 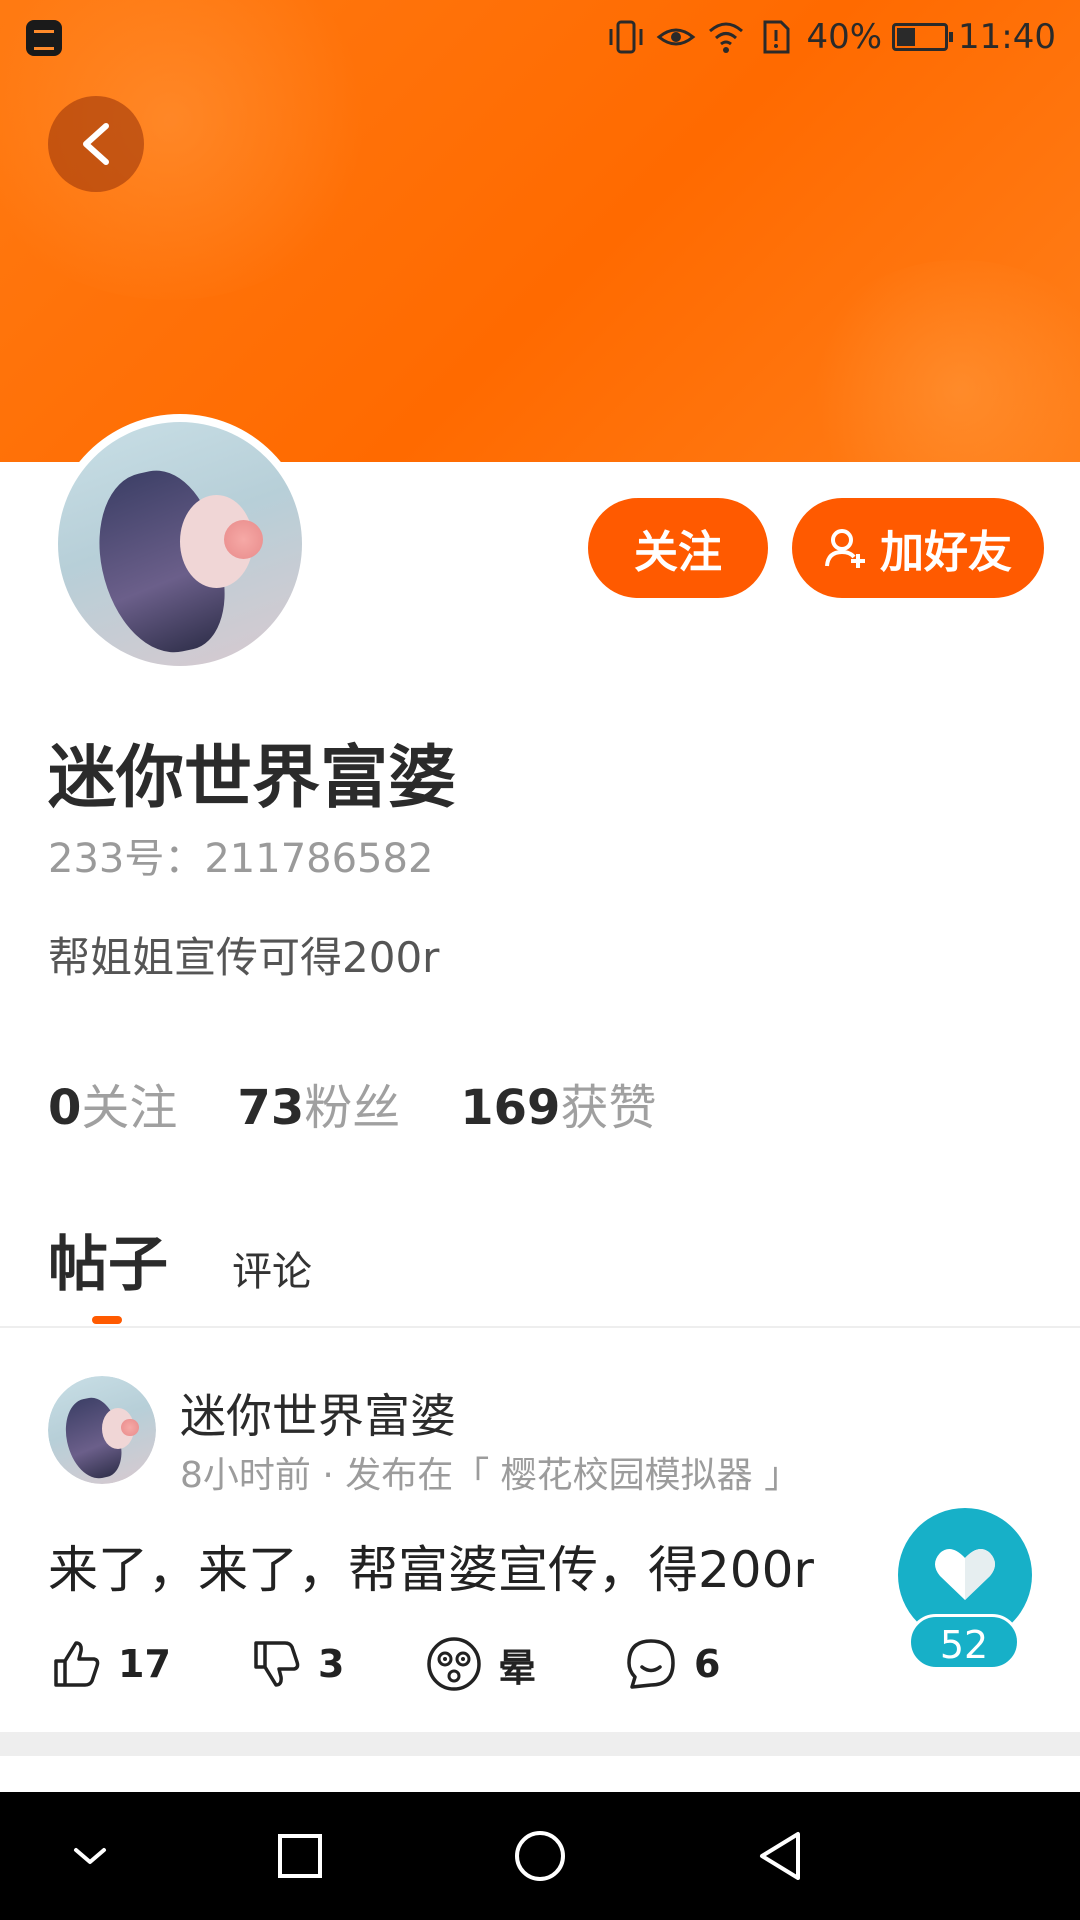 I want to click on collapse-icon, so click(x=90, y=1856).